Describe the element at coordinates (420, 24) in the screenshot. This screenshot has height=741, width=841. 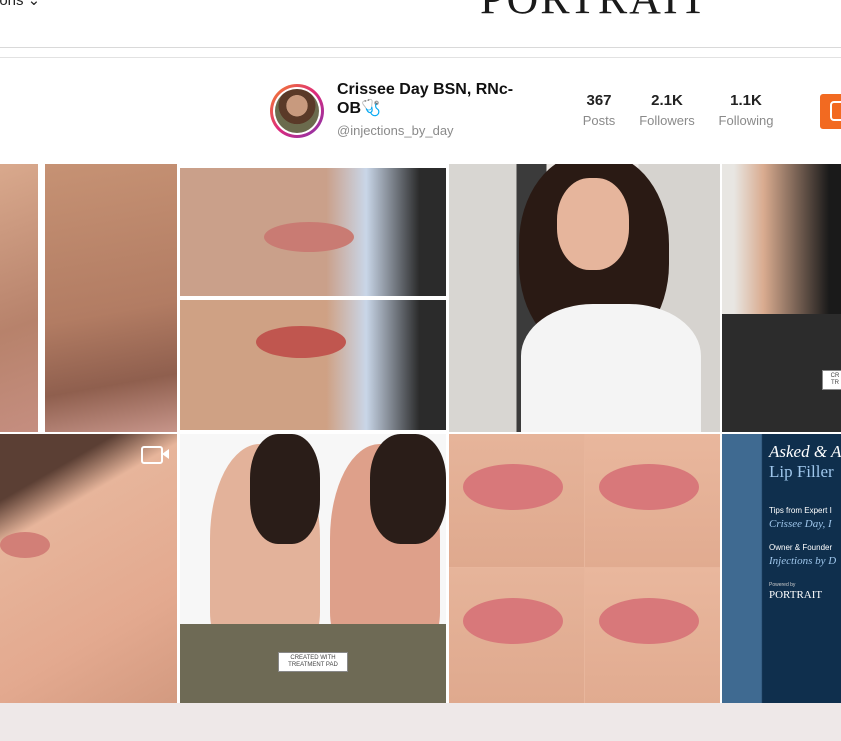
I see `top-navigation-bar: ions ⌄ PORTRAIT` at that location.